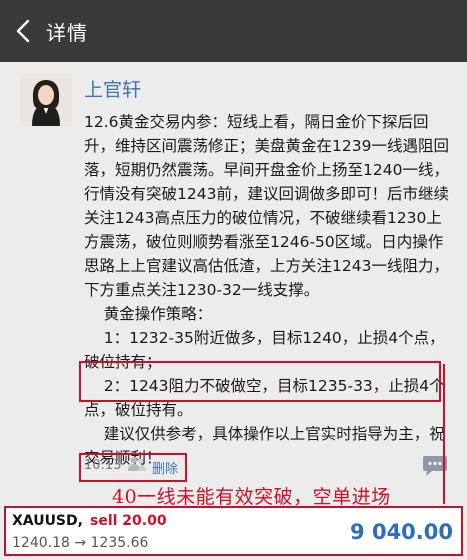 The image size is (467, 560). What do you see at coordinates (112, 88) in the screenshot?
I see `author-name: 上官轩` at bounding box center [112, 88].